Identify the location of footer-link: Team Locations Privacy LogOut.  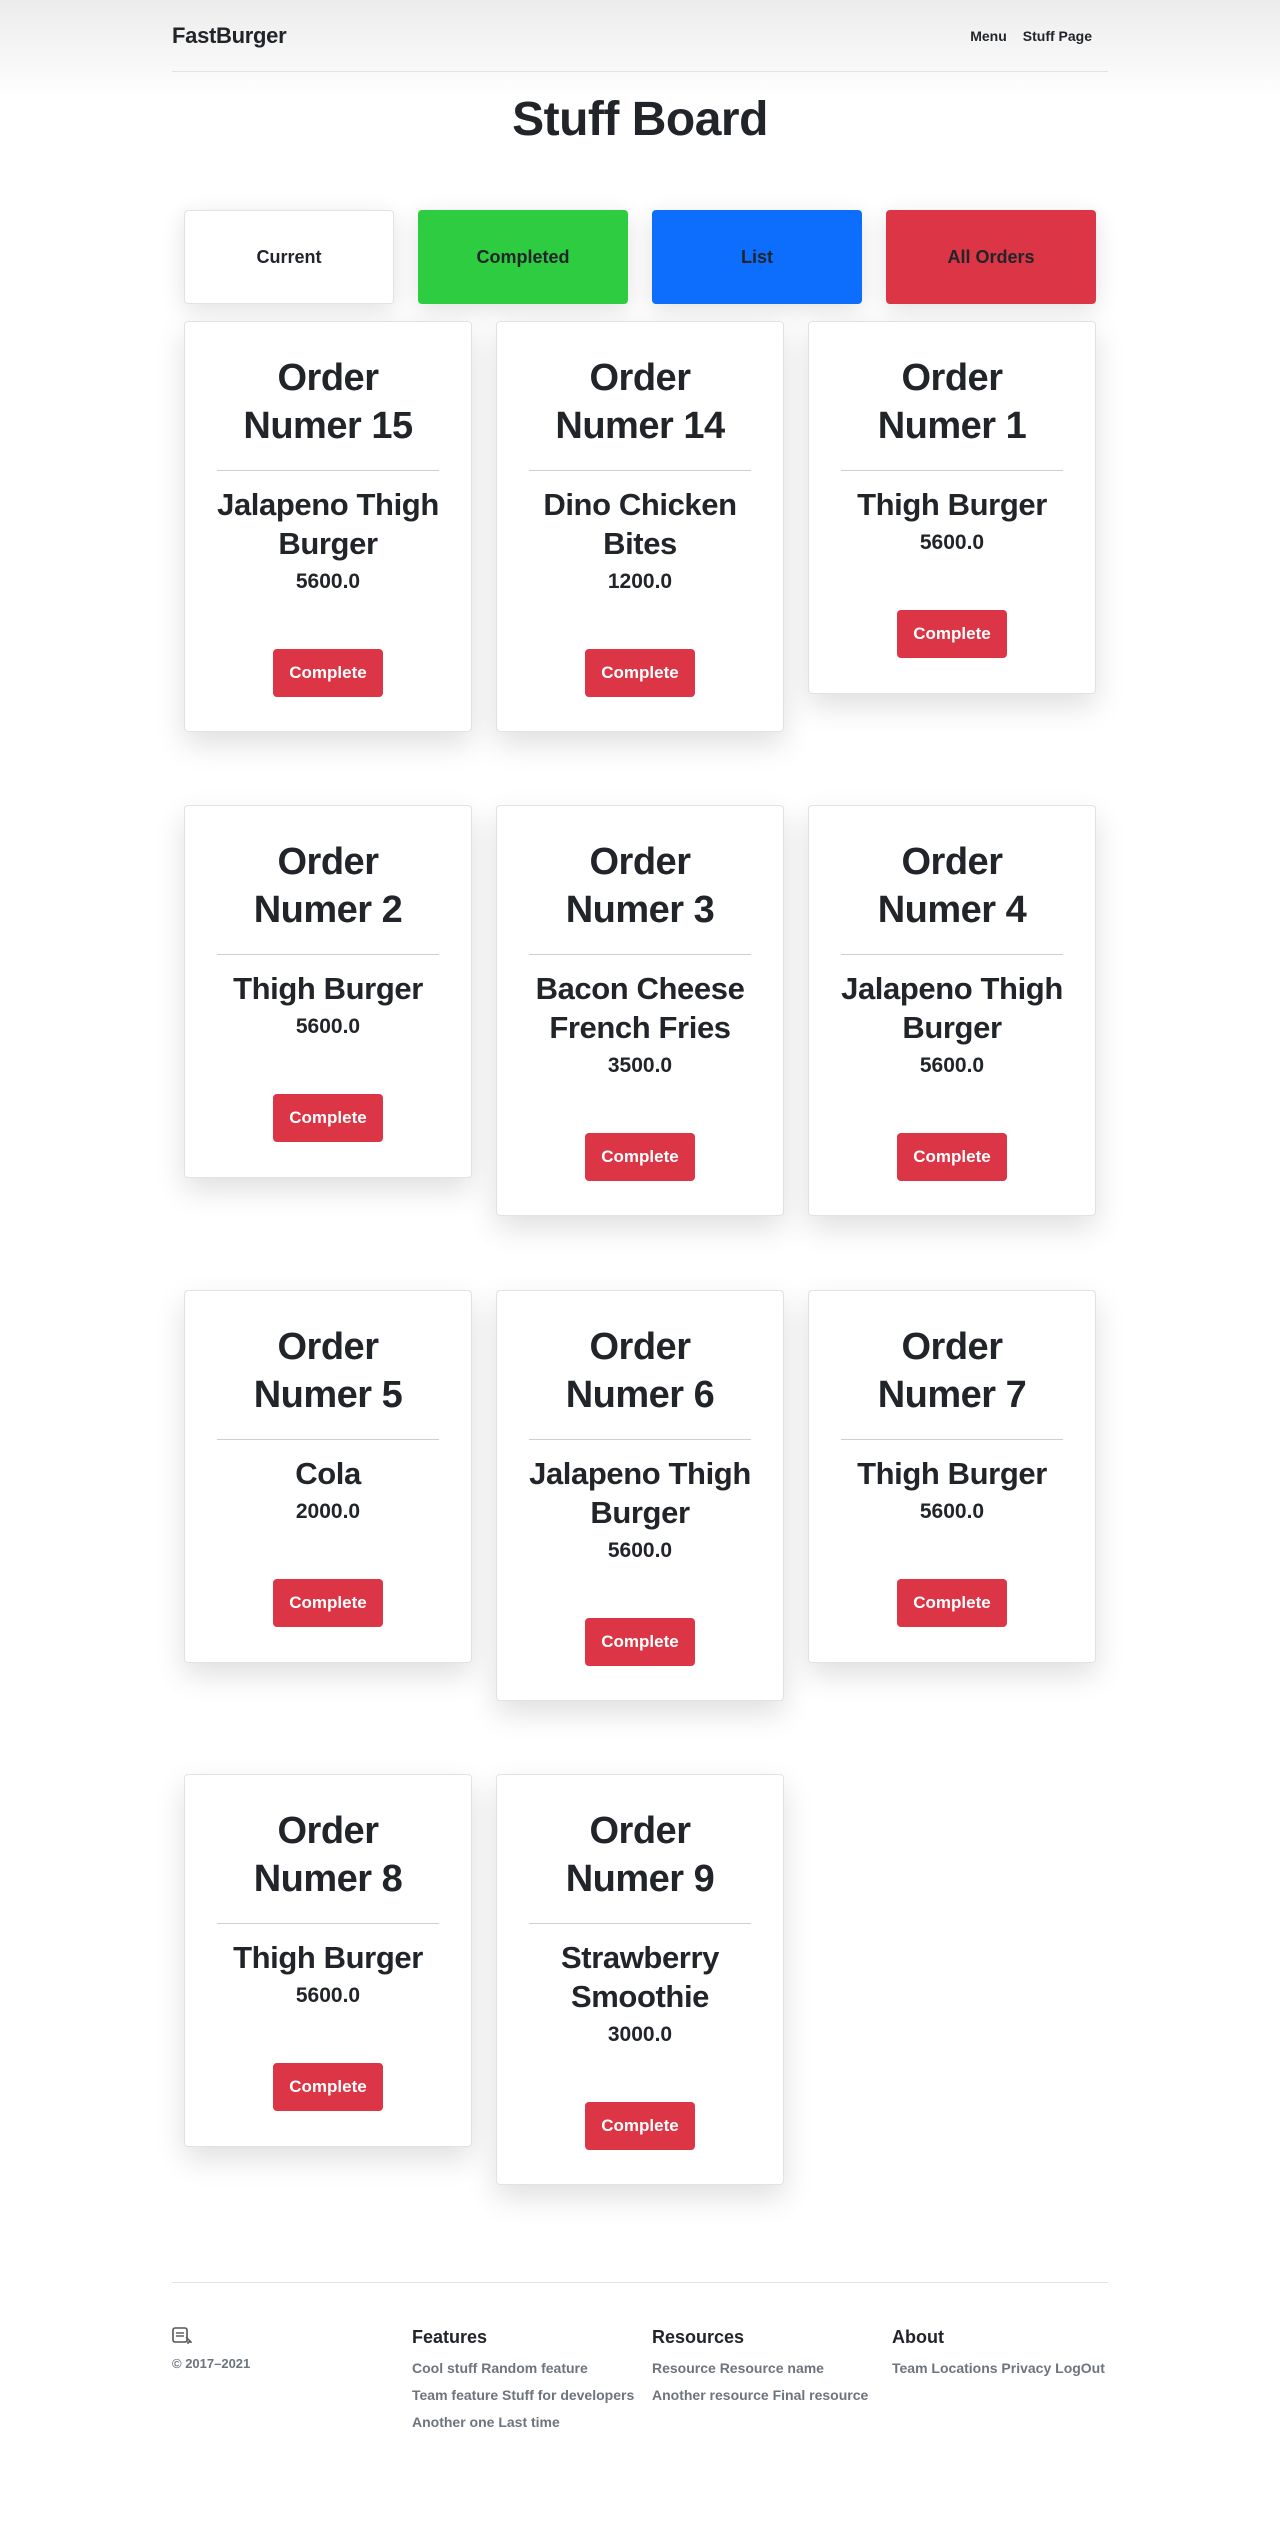
(998, 2368).